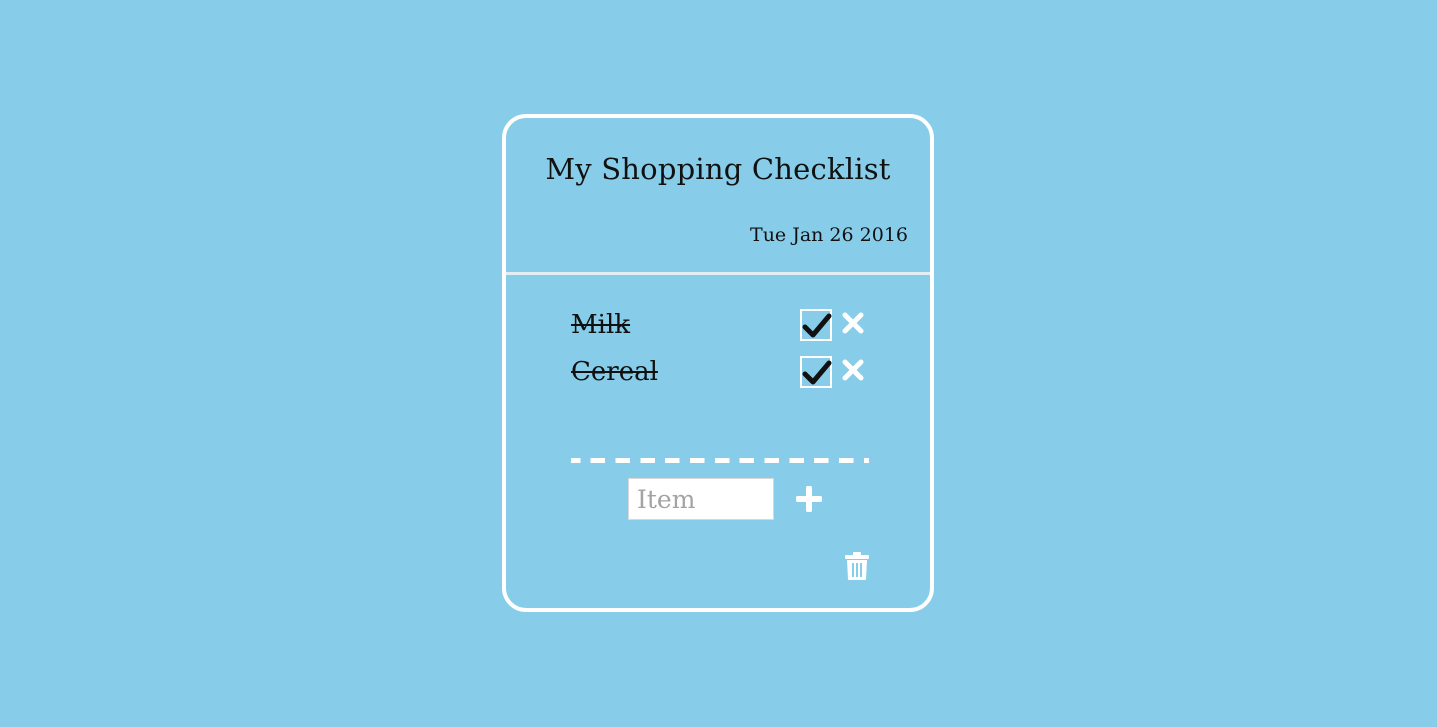 The width and height of the screenshot is (1437, 727). I want to click on plus-icon, so click(809, 499).